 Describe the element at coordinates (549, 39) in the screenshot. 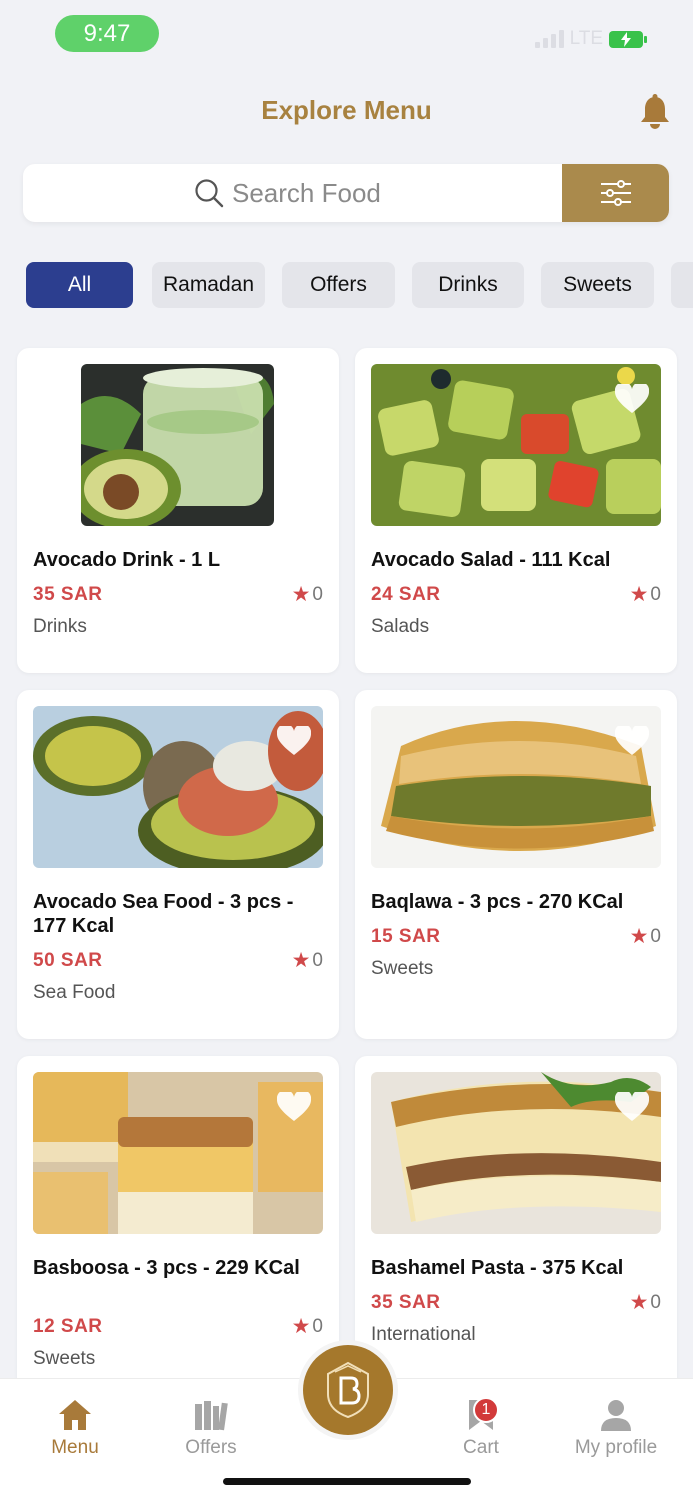

I see `signal-icon` at that location.